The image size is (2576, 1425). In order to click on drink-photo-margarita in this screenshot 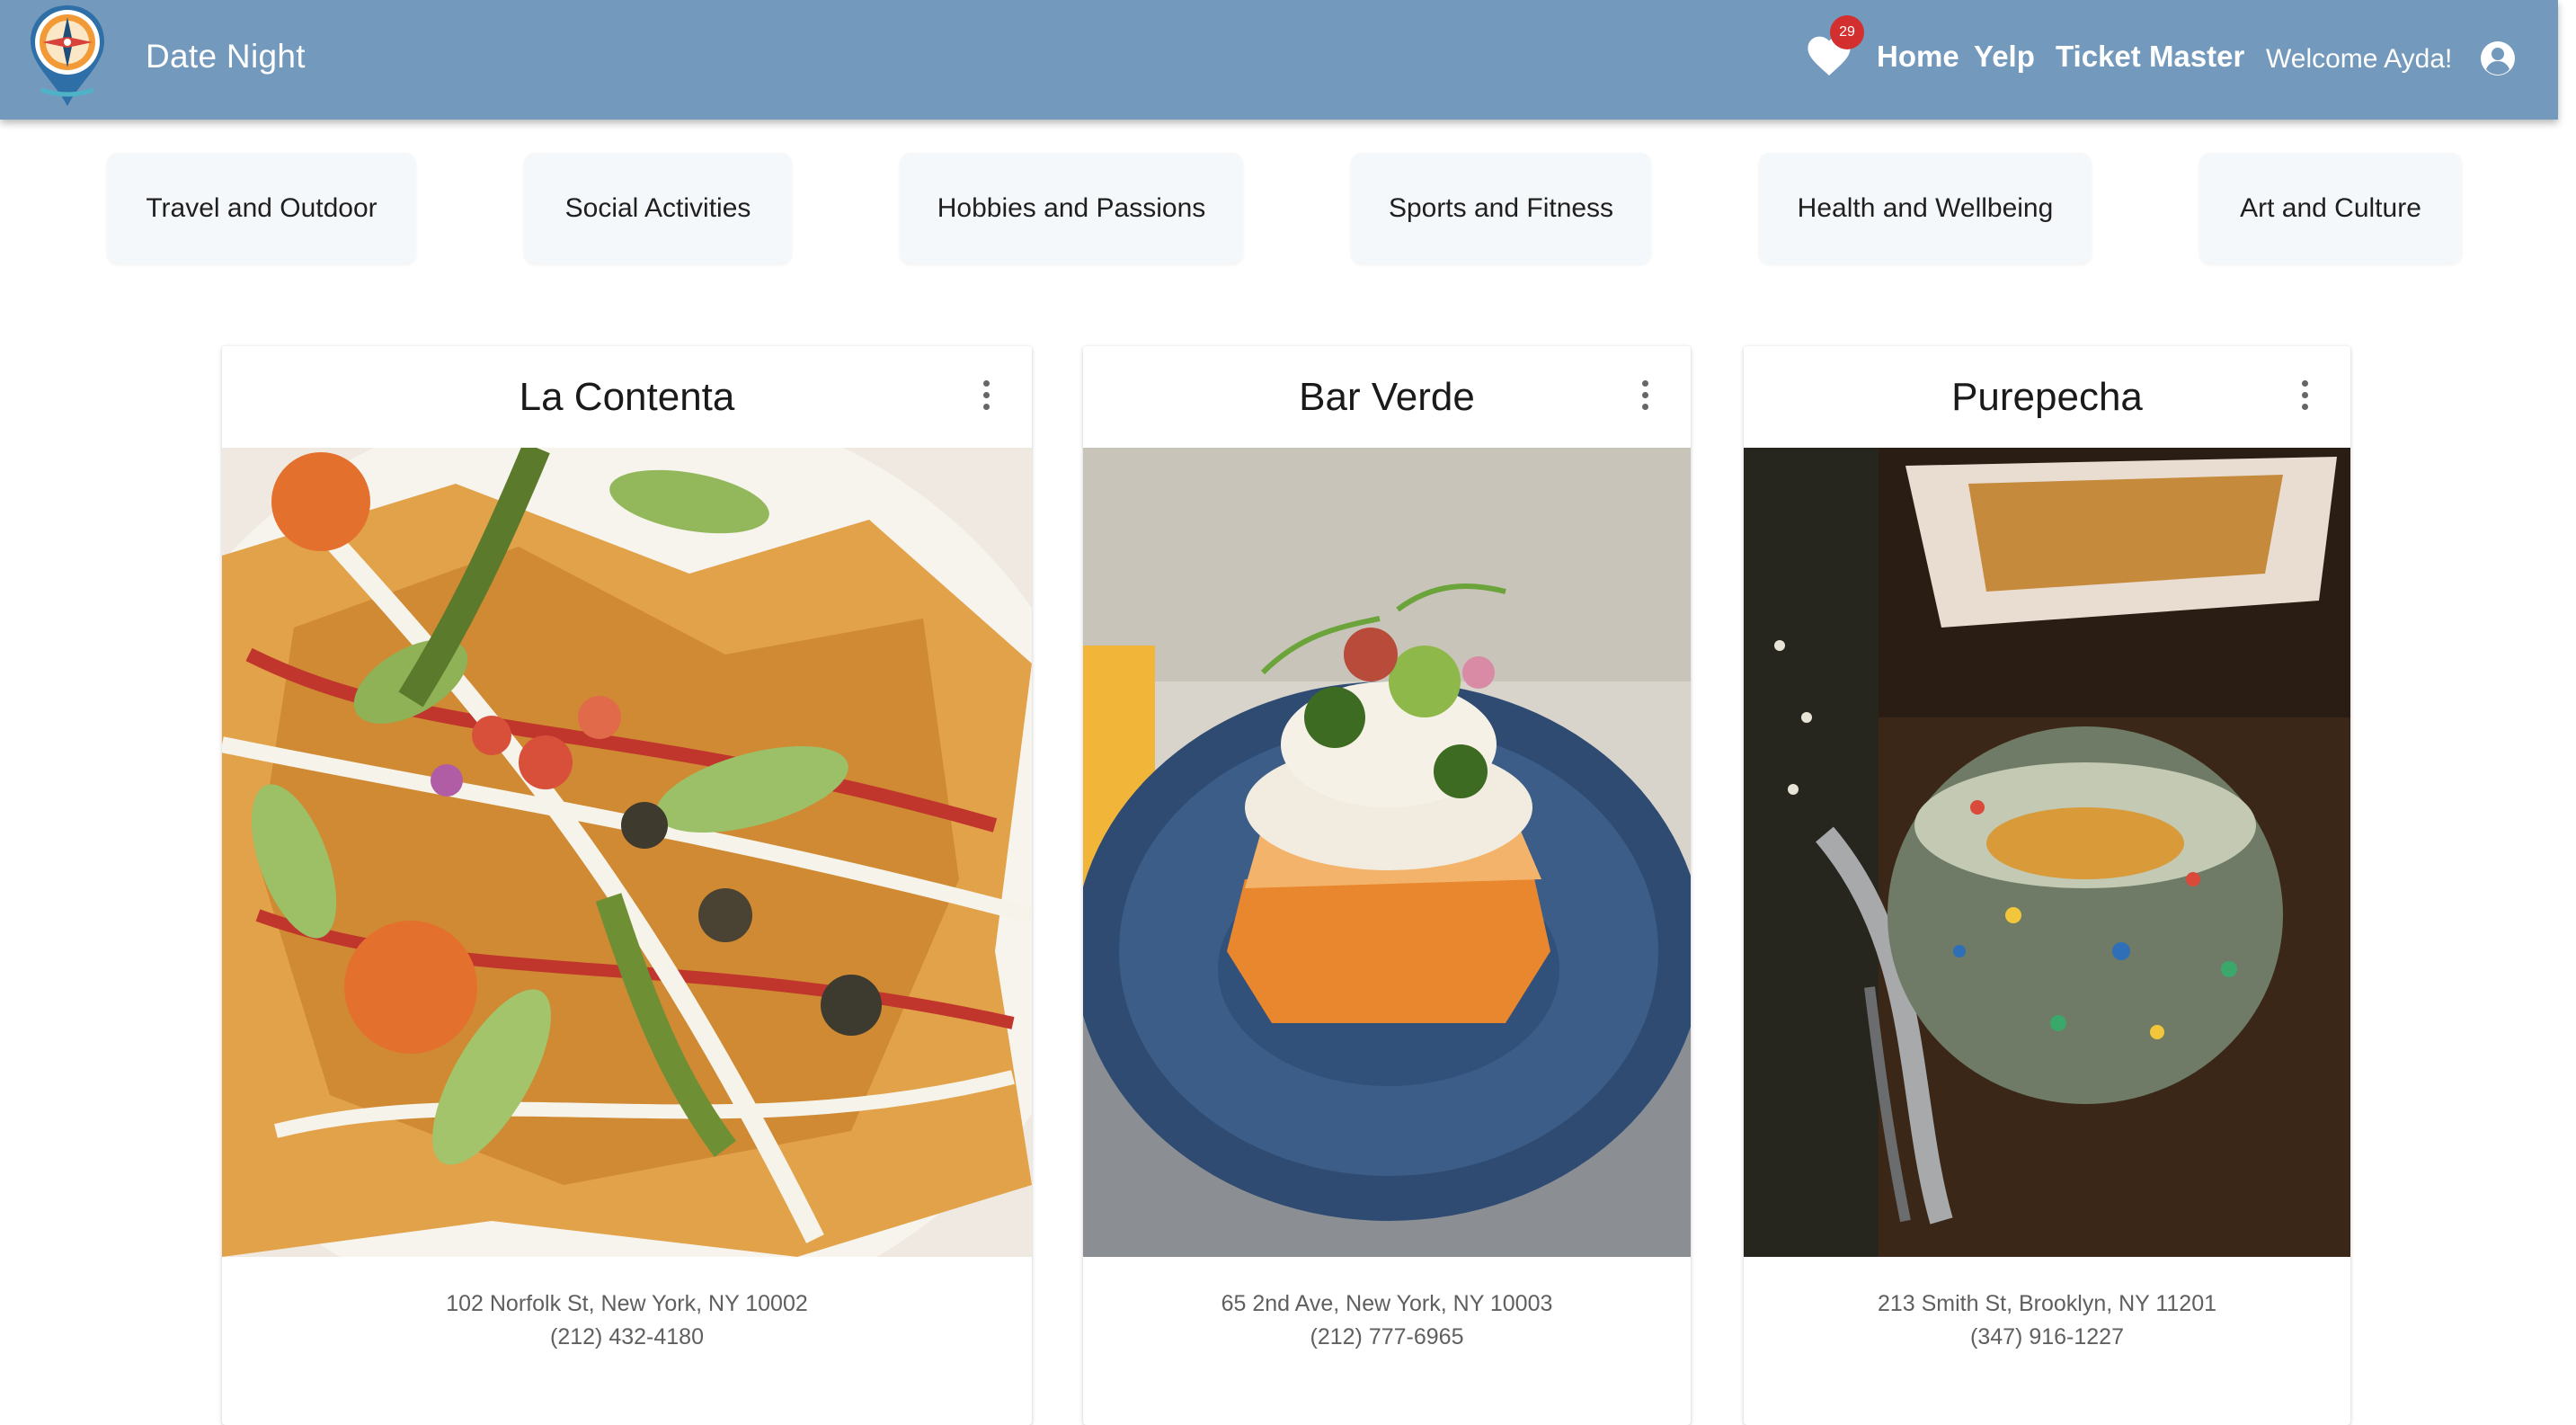, I will do `click(2047, 852)`.